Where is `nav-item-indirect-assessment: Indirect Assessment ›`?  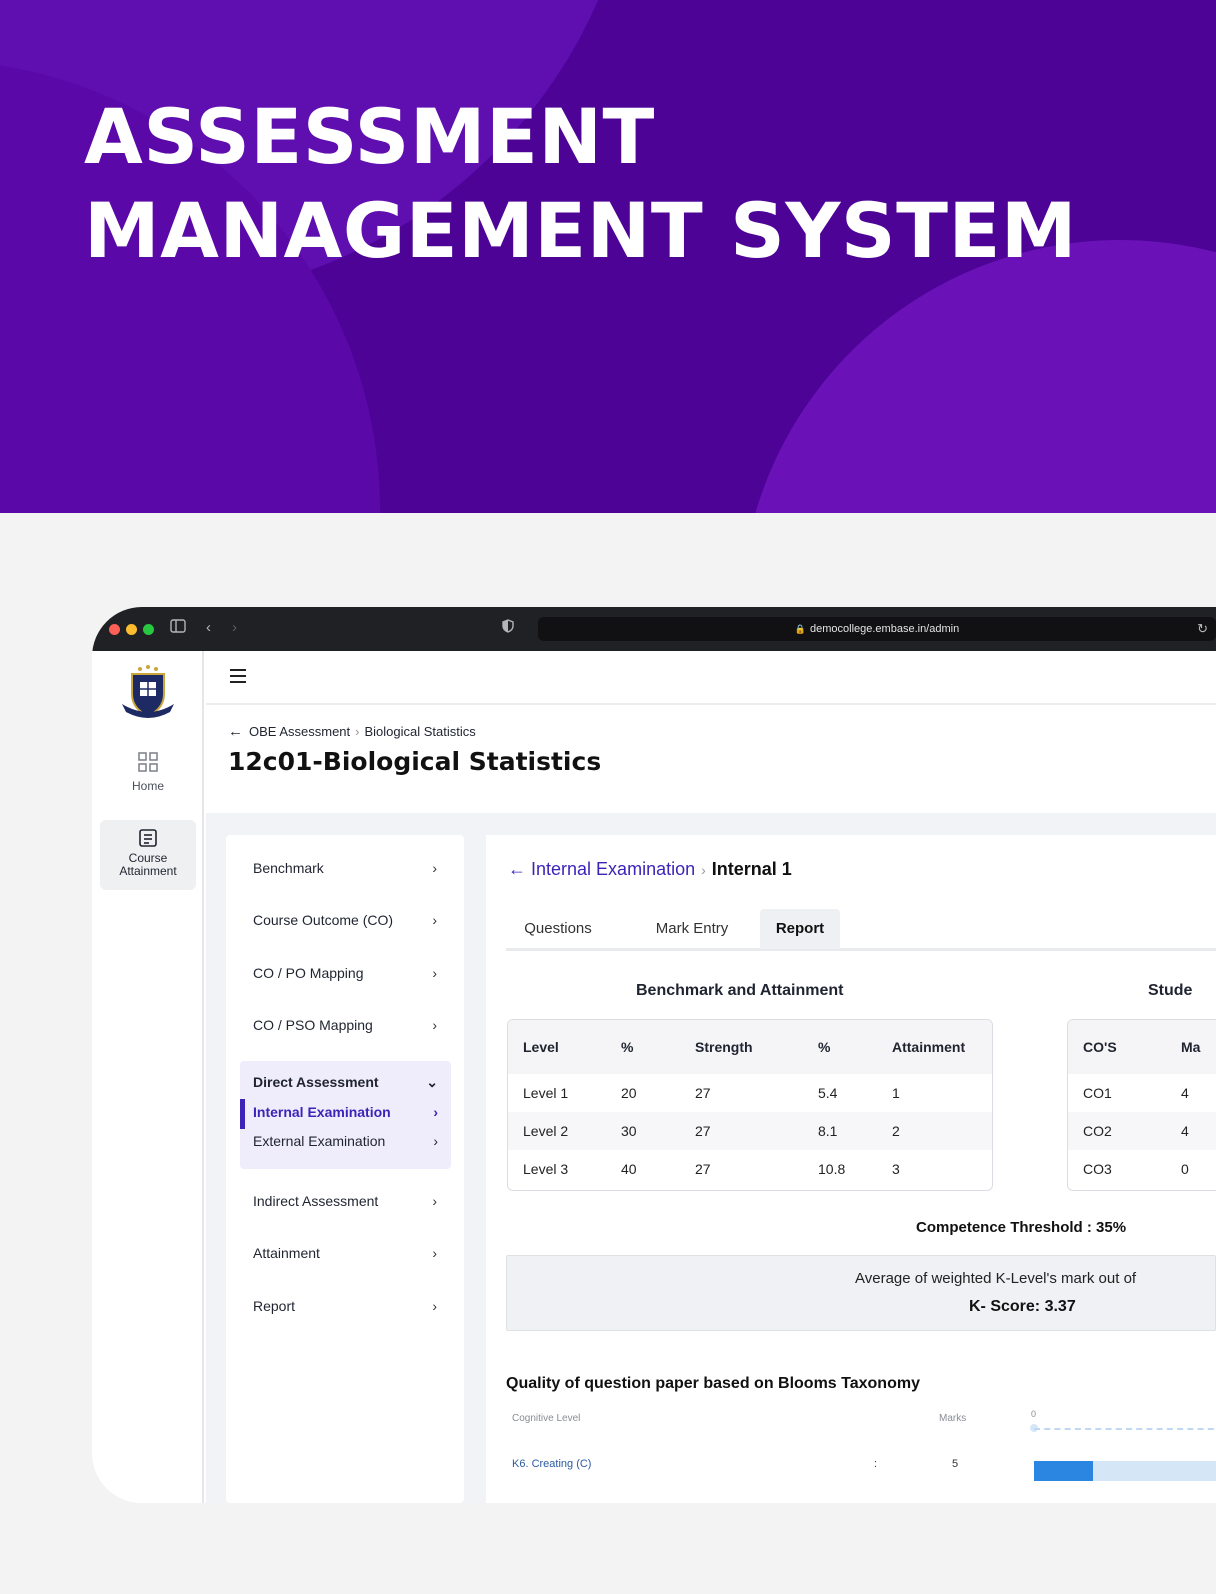 nav-item-indirect-assessment: Indirect Assessment › is located at coordinates (345, 1201).